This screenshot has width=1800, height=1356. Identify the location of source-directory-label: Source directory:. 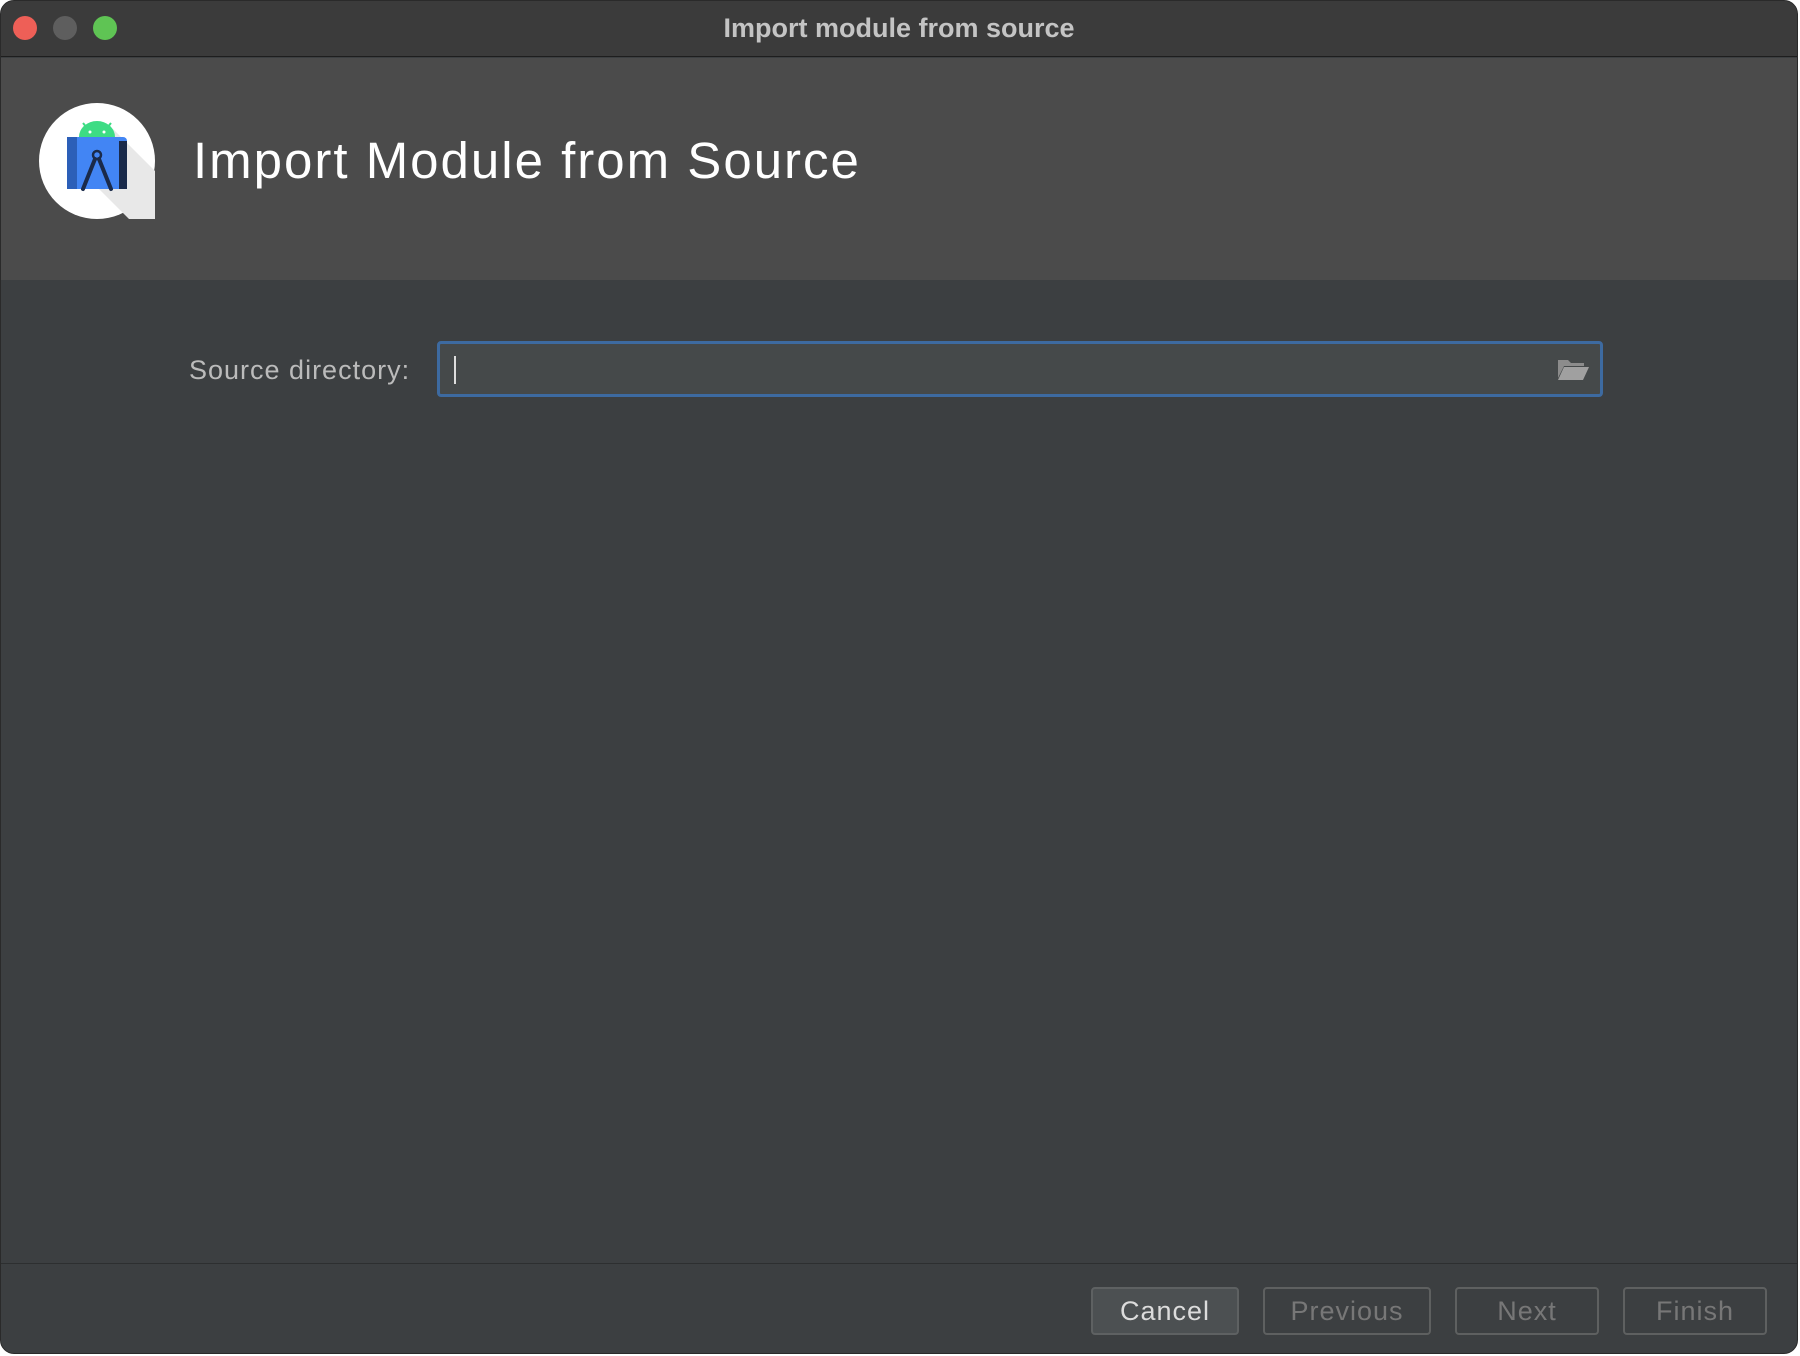
(300, 370).